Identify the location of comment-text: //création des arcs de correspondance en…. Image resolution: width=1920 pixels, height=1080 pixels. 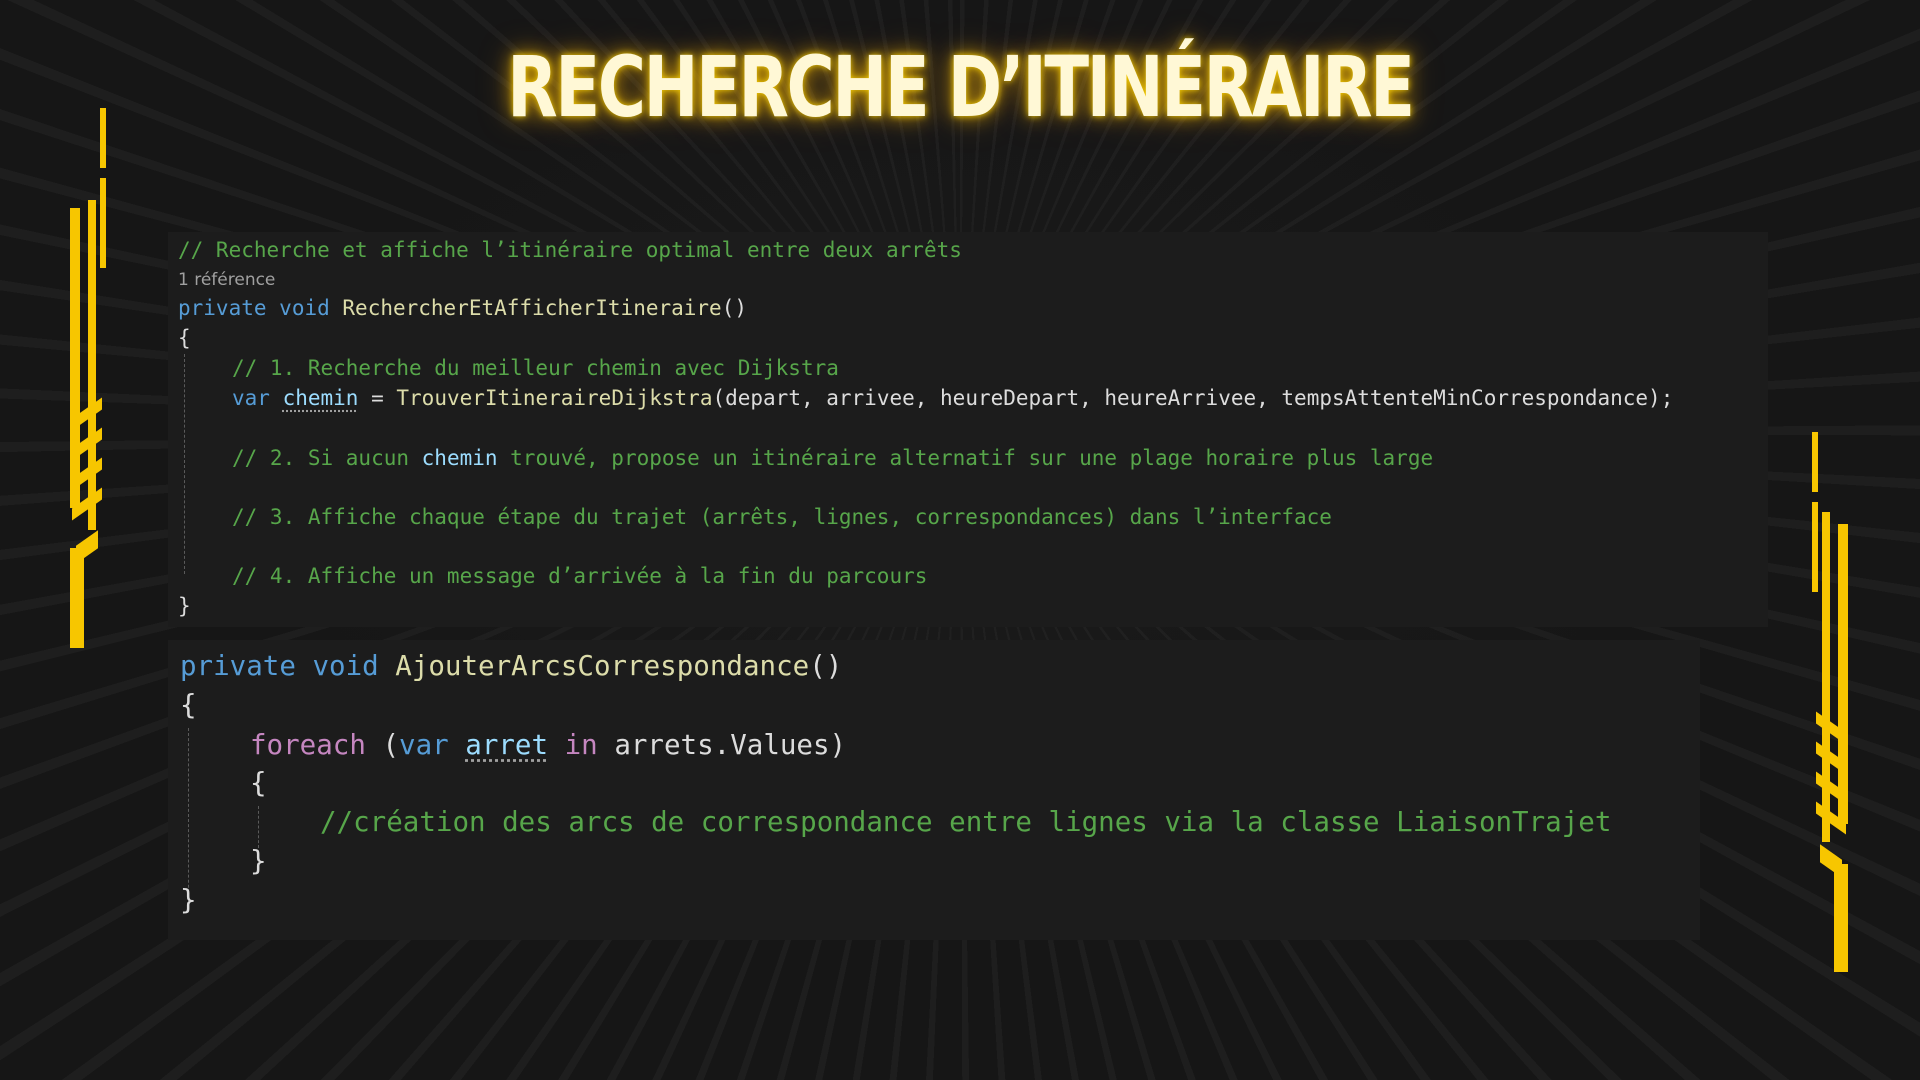
(966, 822).